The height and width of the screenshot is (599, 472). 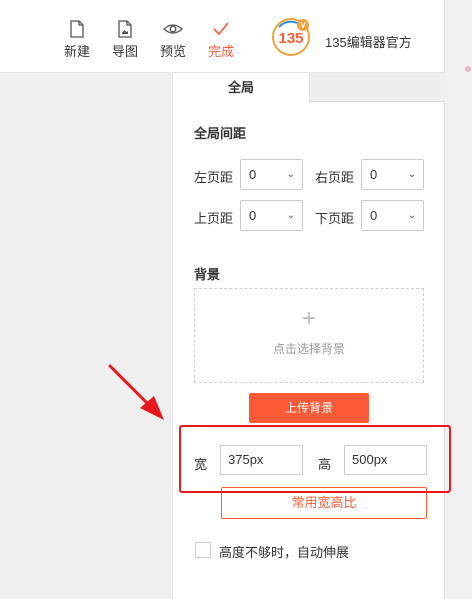 I want to click on left-margin-select: 0 ⌄, so click(x=271, y=174).